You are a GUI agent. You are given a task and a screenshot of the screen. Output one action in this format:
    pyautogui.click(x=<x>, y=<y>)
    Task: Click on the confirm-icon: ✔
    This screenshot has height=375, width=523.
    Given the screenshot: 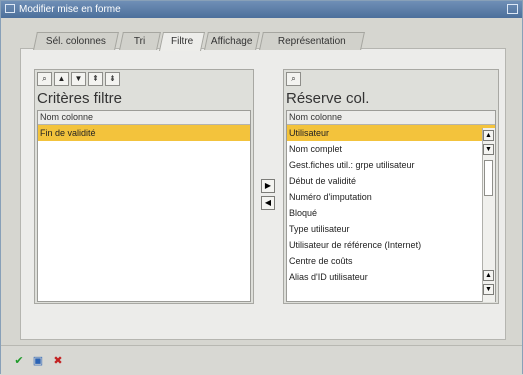 What is the action you would take?
    pyautogui.click(x=19, y=361)
    